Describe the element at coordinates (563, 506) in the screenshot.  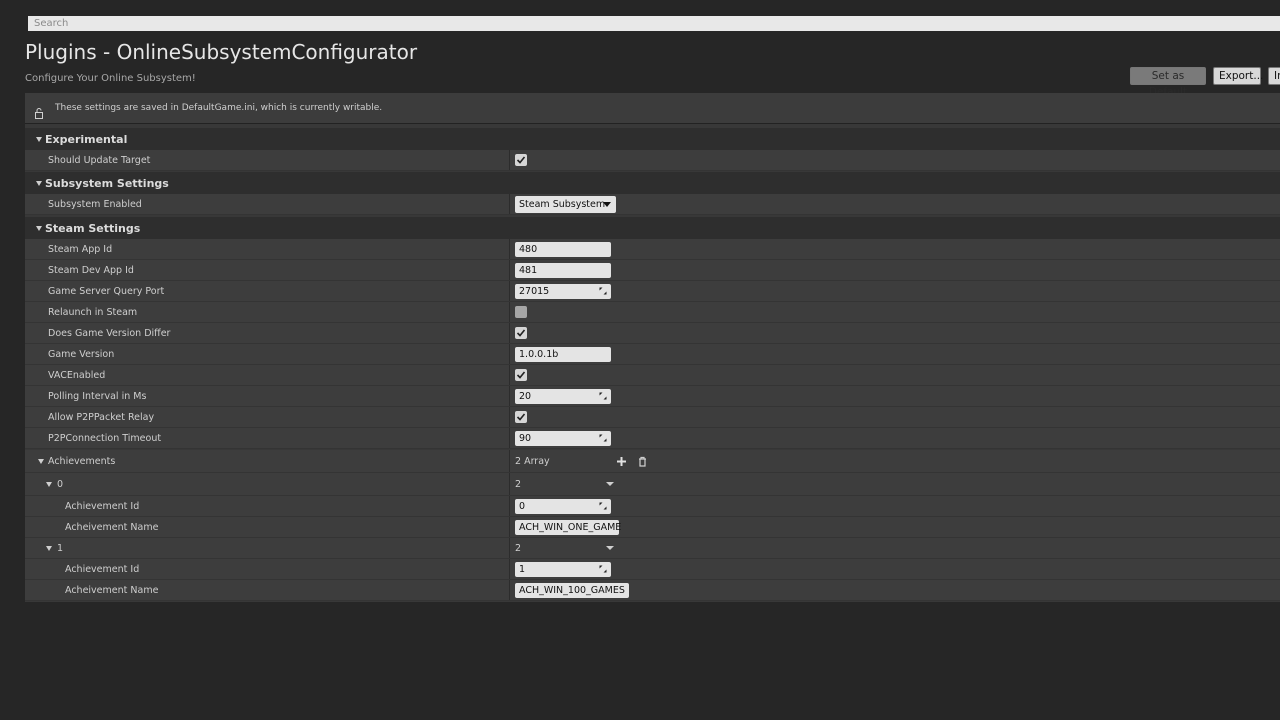
I see `achievement-id-0-spinbox: 0` at that location.